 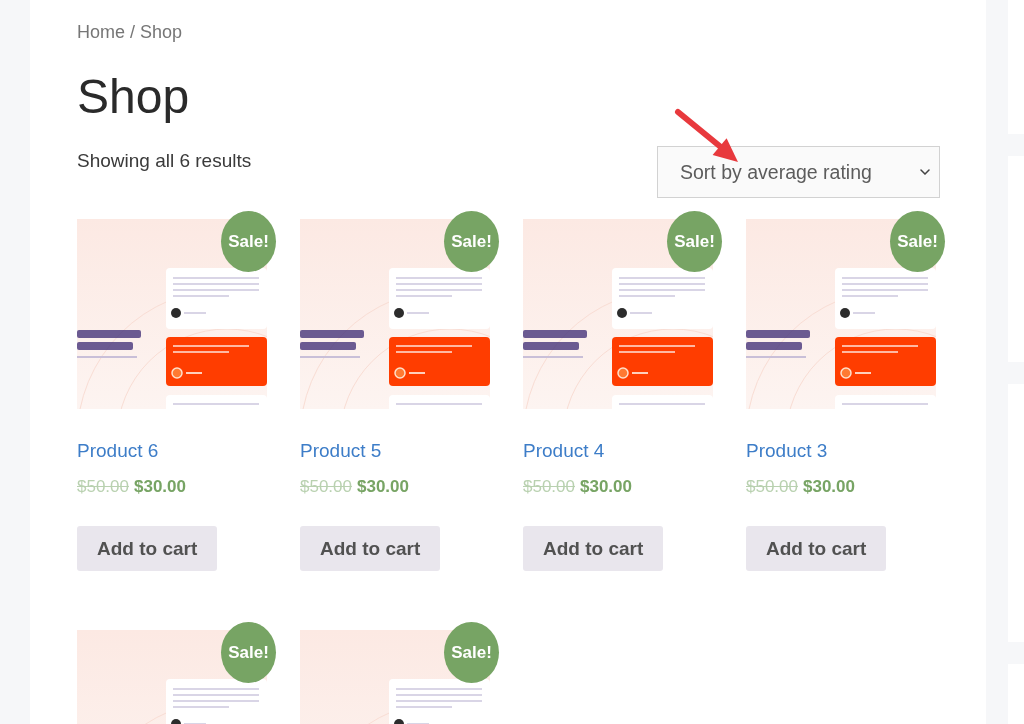 What do you see at coordinates (164, 161) in the screenshot?
I see `result-count: Showing all 6 results` at bounding box center [164, 161].